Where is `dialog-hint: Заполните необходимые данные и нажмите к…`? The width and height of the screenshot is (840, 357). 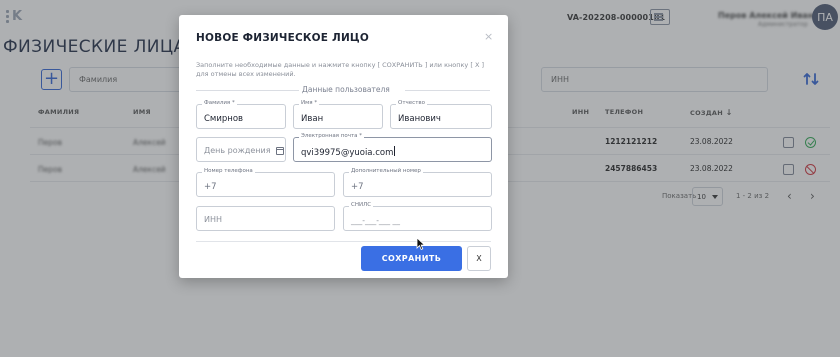 dialog-hint: Заполните необходимые данные и нажмите к… is located at coordinates (340, 69).